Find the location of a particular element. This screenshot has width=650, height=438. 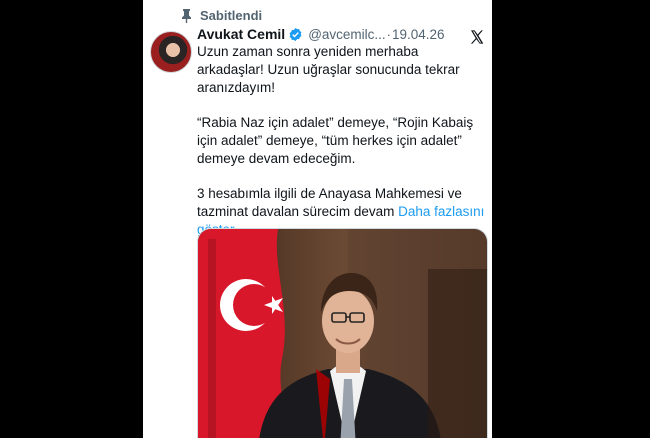

post-header: Avukat Cemil @avcemilc... · 19.04.26 is located at coordinates (344, 34).